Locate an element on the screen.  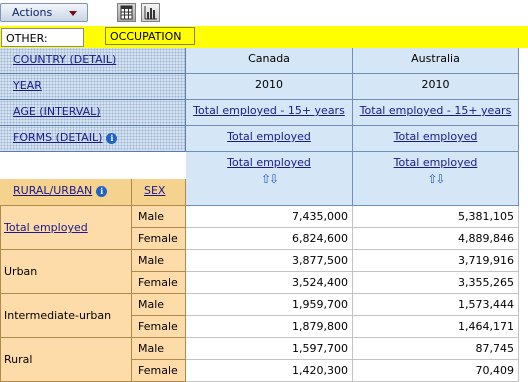
column-header-measure-2: Total employed ⇧⇩ is located at coordinates (436, 179).